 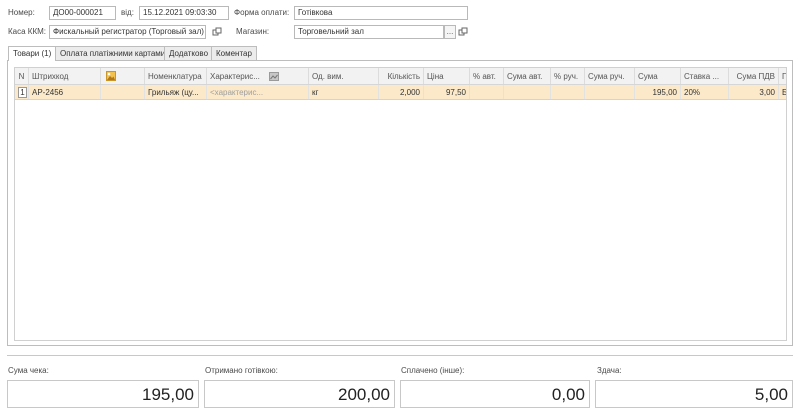 I want to click on change-field: 5,00, so click(x=694, y=394).